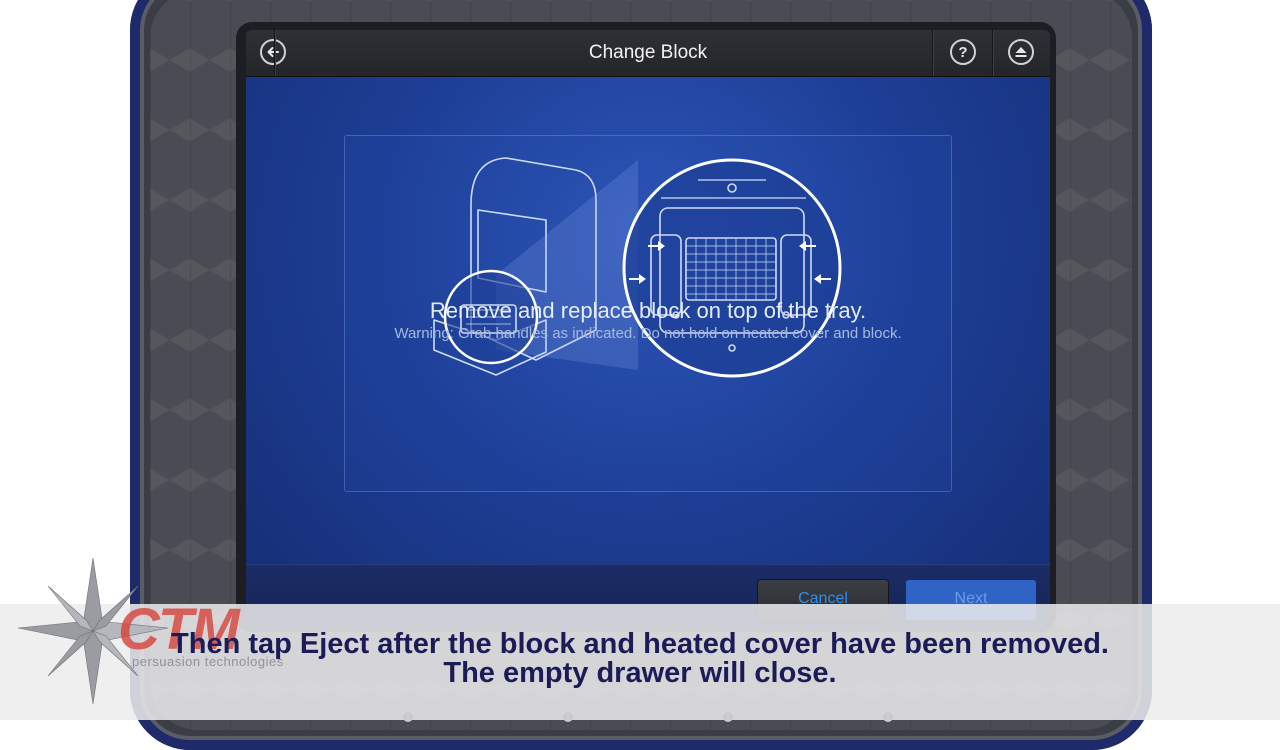 This screenshot has height=750, width=1280. What do you see at coordinates (640, 673) in the screenshot?
I see `caption-line: The empty drawer will close.` at bounding box center [640, 673].